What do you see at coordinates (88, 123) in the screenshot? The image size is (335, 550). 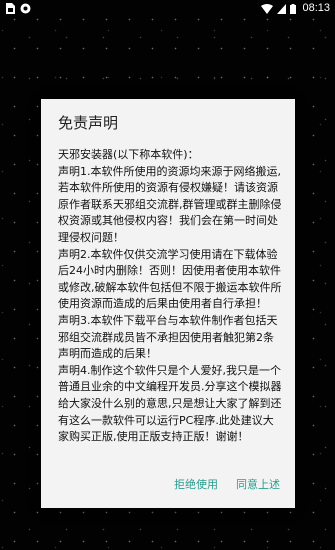 I see `dialog-title: 免责声明` at bounding box center [88, 123].